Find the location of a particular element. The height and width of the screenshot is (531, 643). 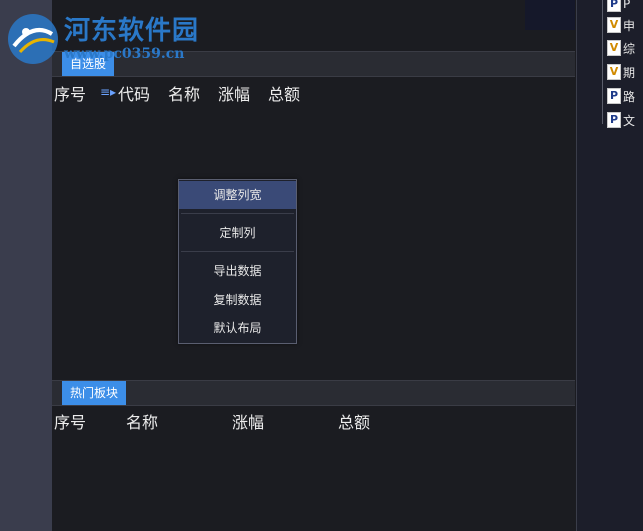

tab-hot-sectors: 热门板块 is located at coordinates (94, 393).